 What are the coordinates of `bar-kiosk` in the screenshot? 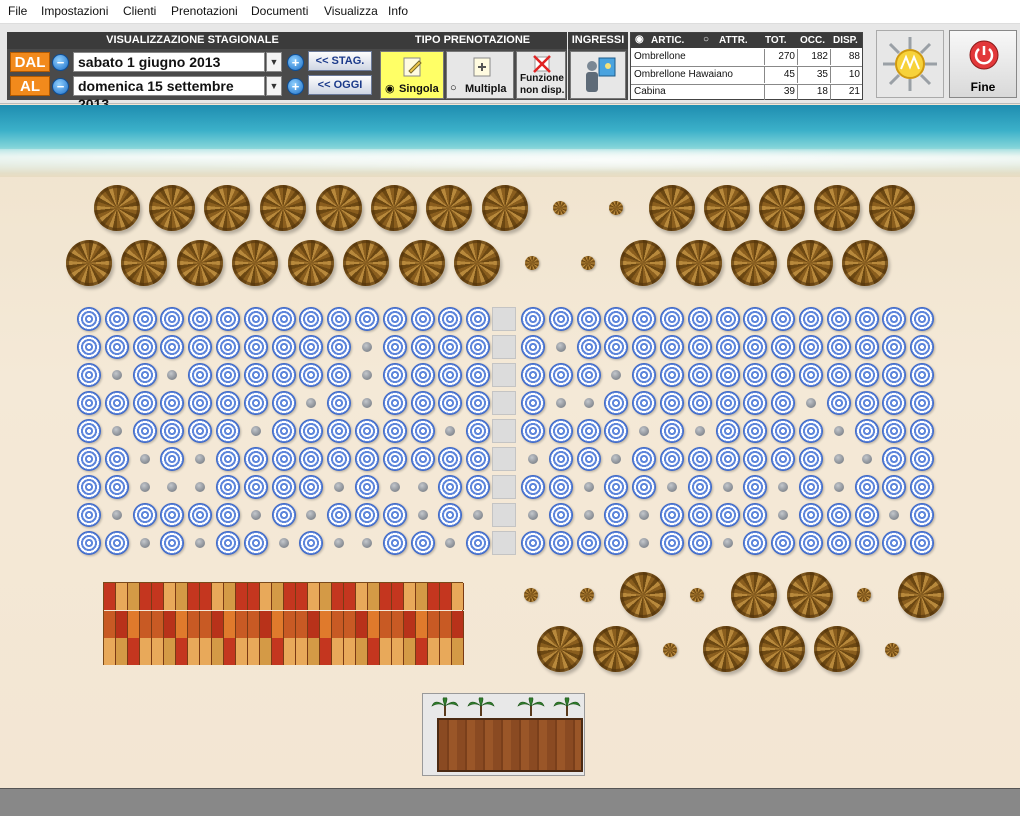 It's located at (503, 734).